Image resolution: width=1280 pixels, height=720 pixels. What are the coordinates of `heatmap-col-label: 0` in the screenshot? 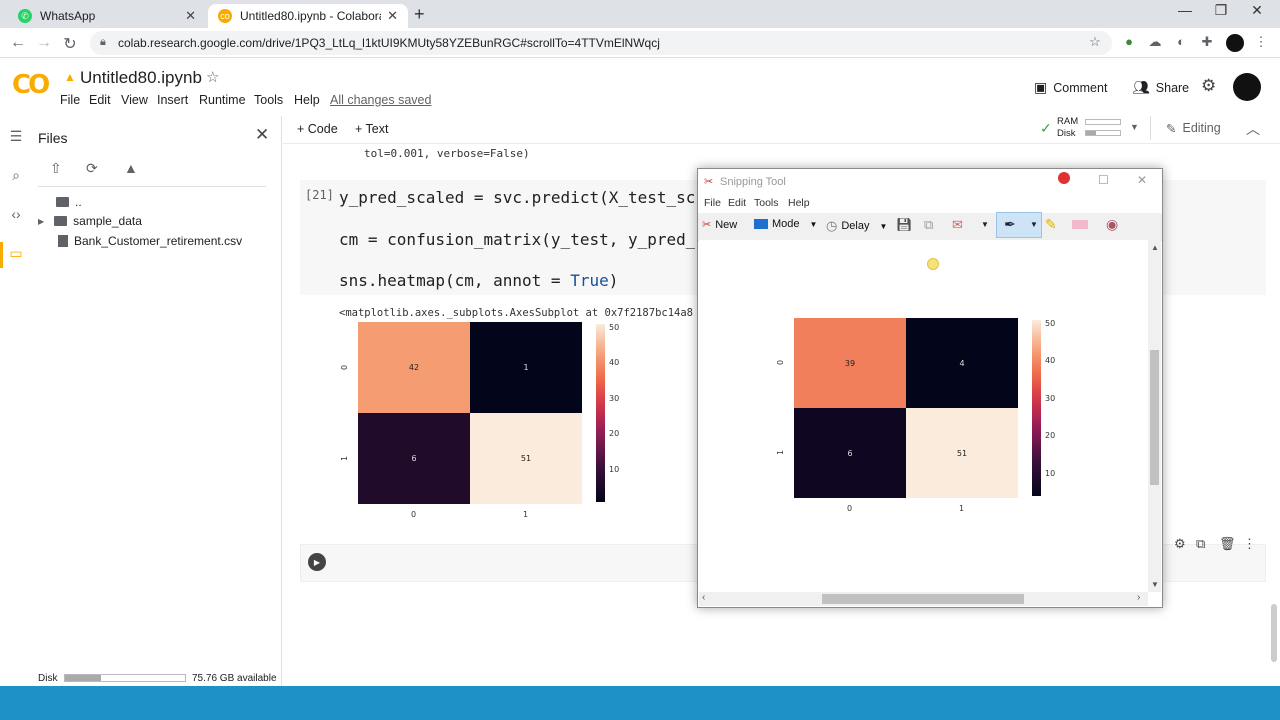 It's located at (850, 508).